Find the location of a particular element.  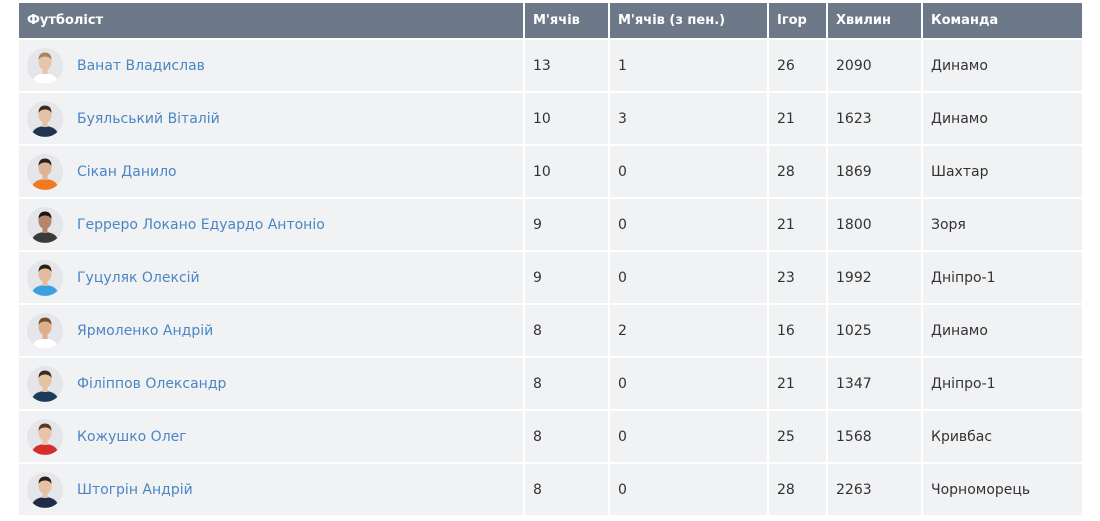

cell-minutes: 1347 is located at coordinates (875, 382).